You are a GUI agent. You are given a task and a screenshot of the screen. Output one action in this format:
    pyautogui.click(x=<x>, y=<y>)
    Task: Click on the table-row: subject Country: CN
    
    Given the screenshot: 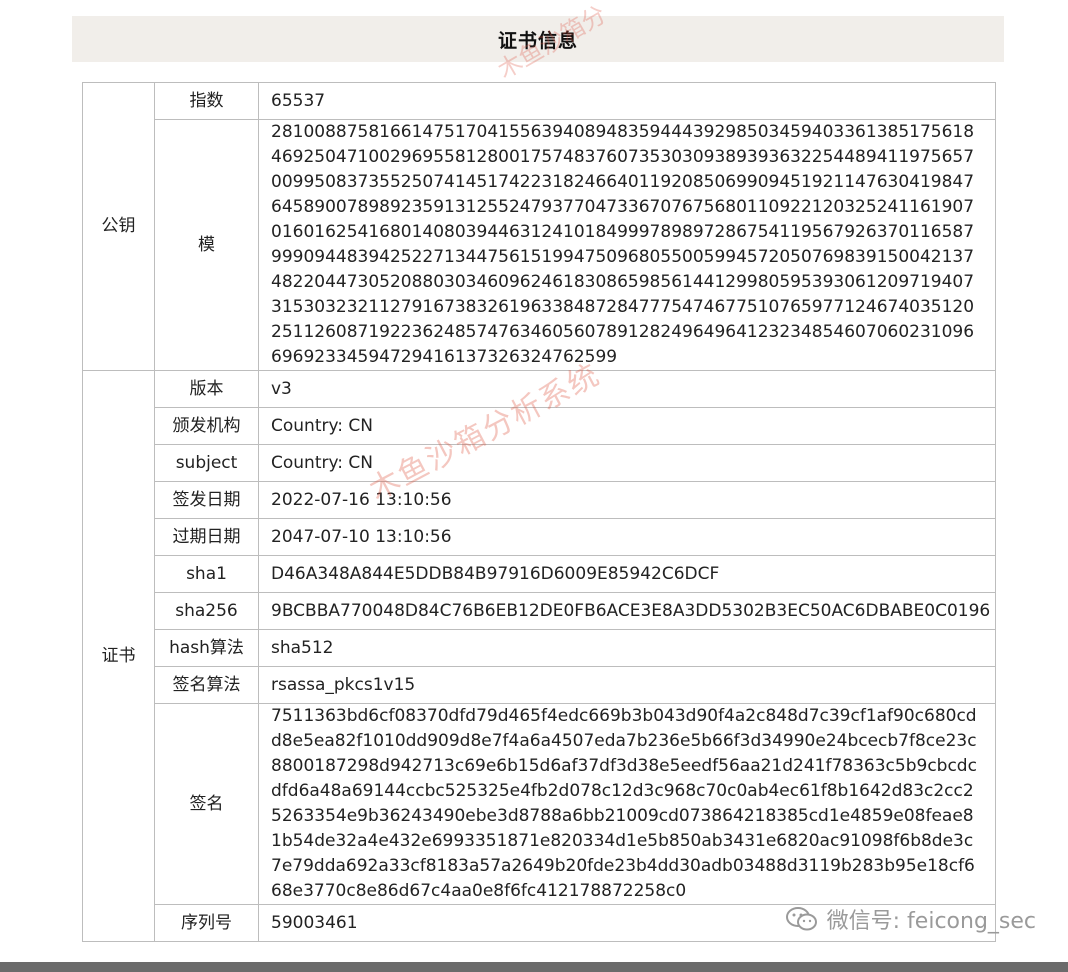 What is the action you would take?
    pyautogui.click(x=539, y=463)
    